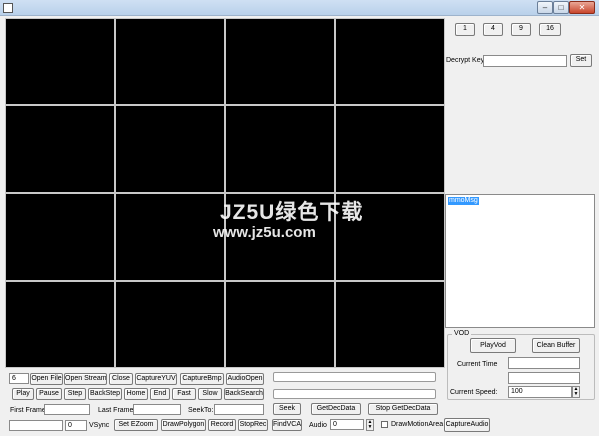 Image resolution: width=599 pixels, height=436 pixels. I want to click on slow-button: Slow, so click(210, 394).